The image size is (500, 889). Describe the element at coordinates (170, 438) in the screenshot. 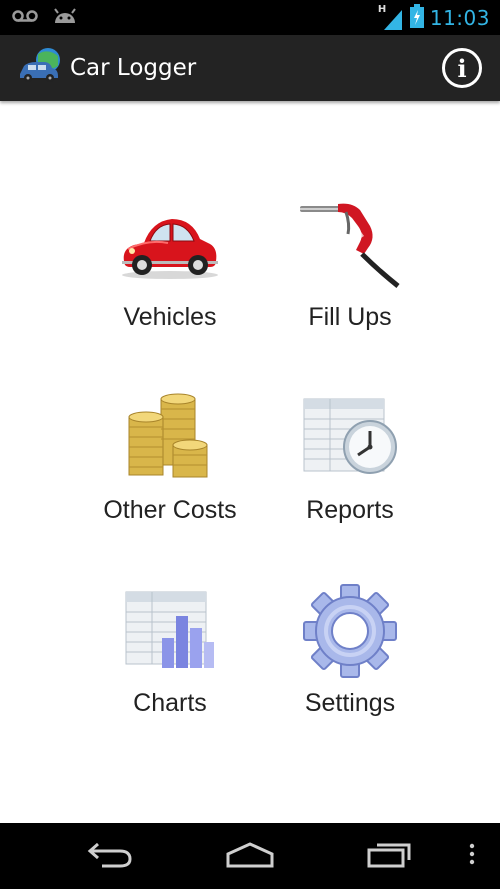

I see `coins-icon` at that location.